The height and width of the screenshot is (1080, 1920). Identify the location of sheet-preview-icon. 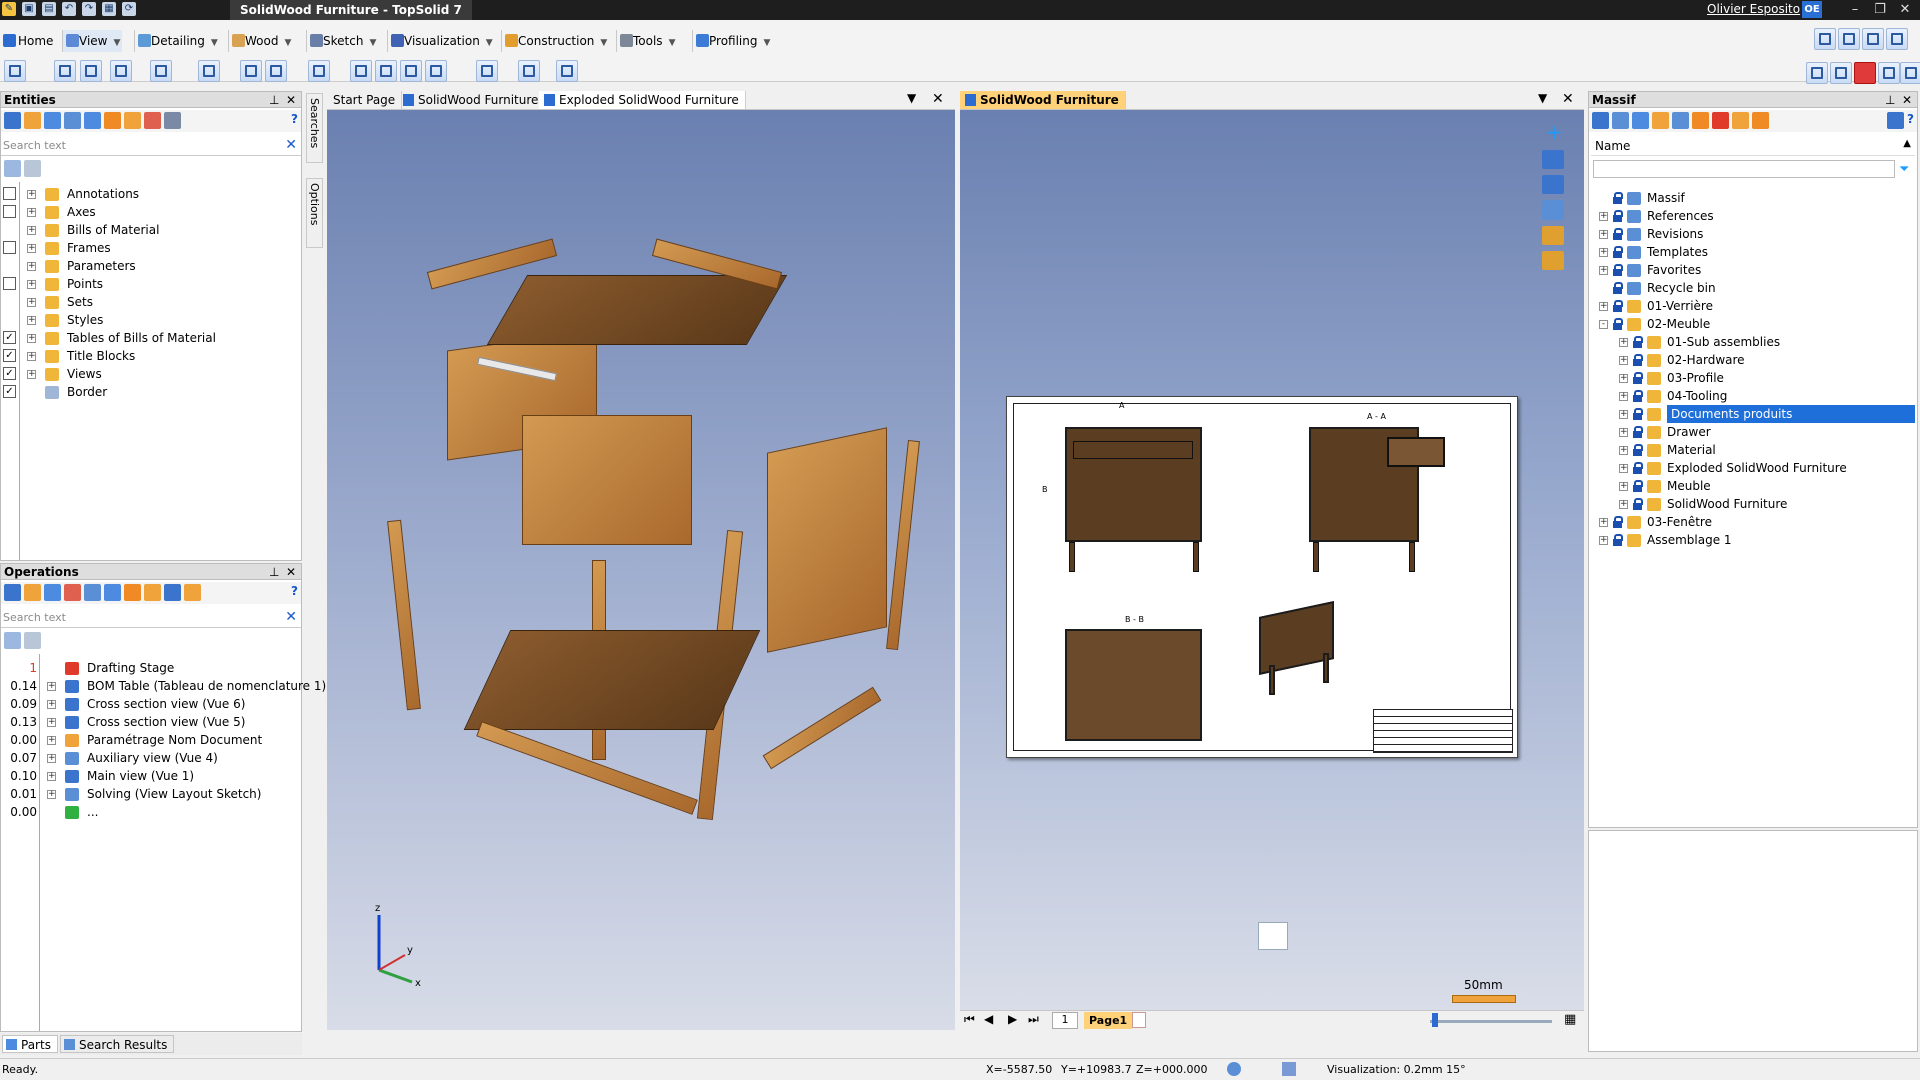
(1273, 936).